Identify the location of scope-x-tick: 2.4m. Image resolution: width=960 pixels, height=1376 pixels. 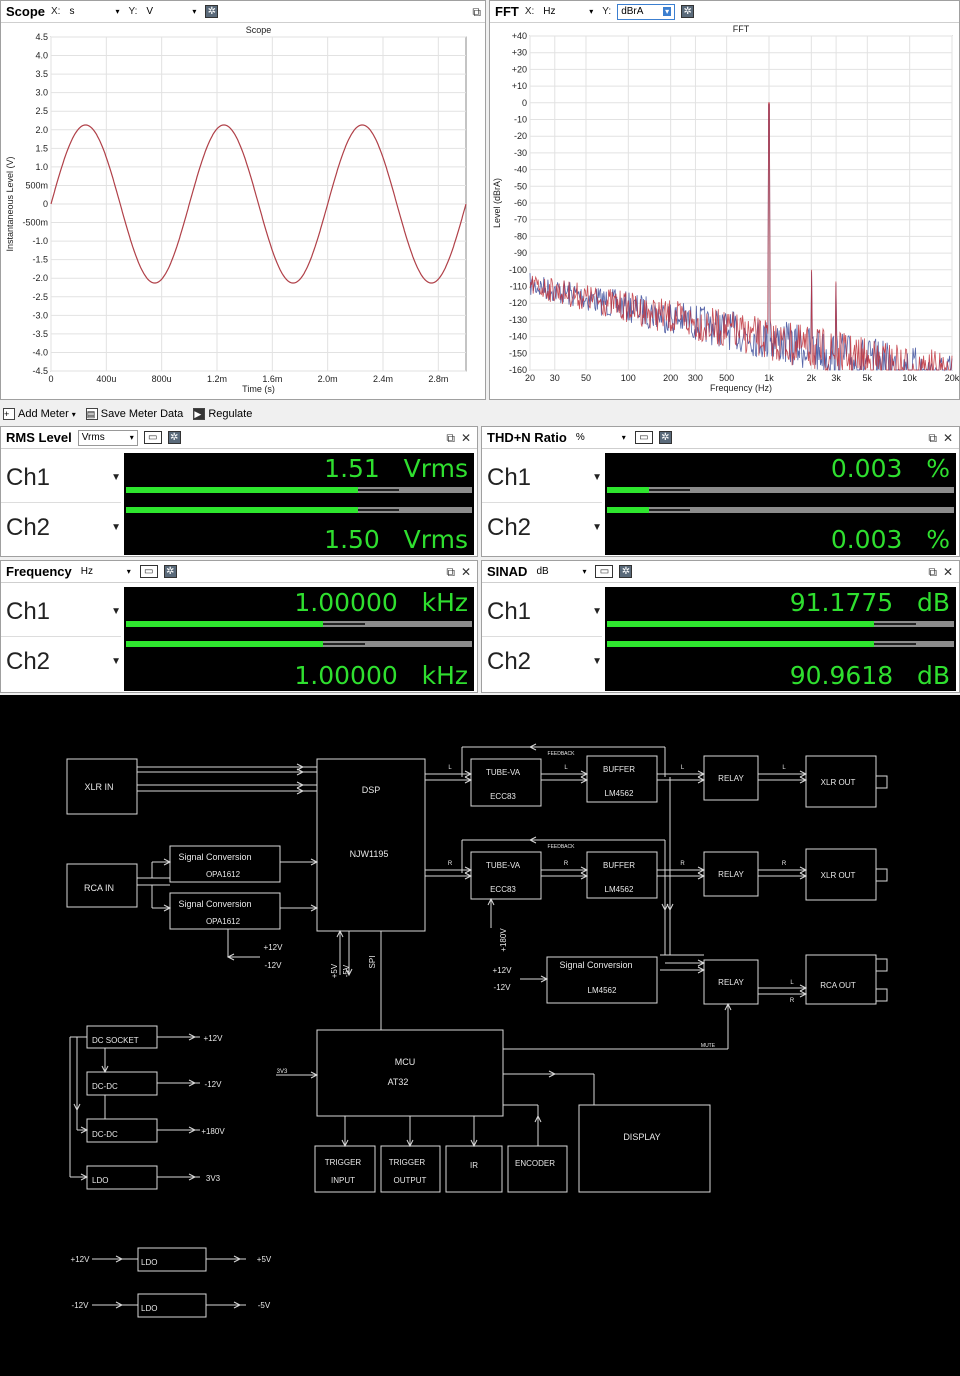
(383, 379).